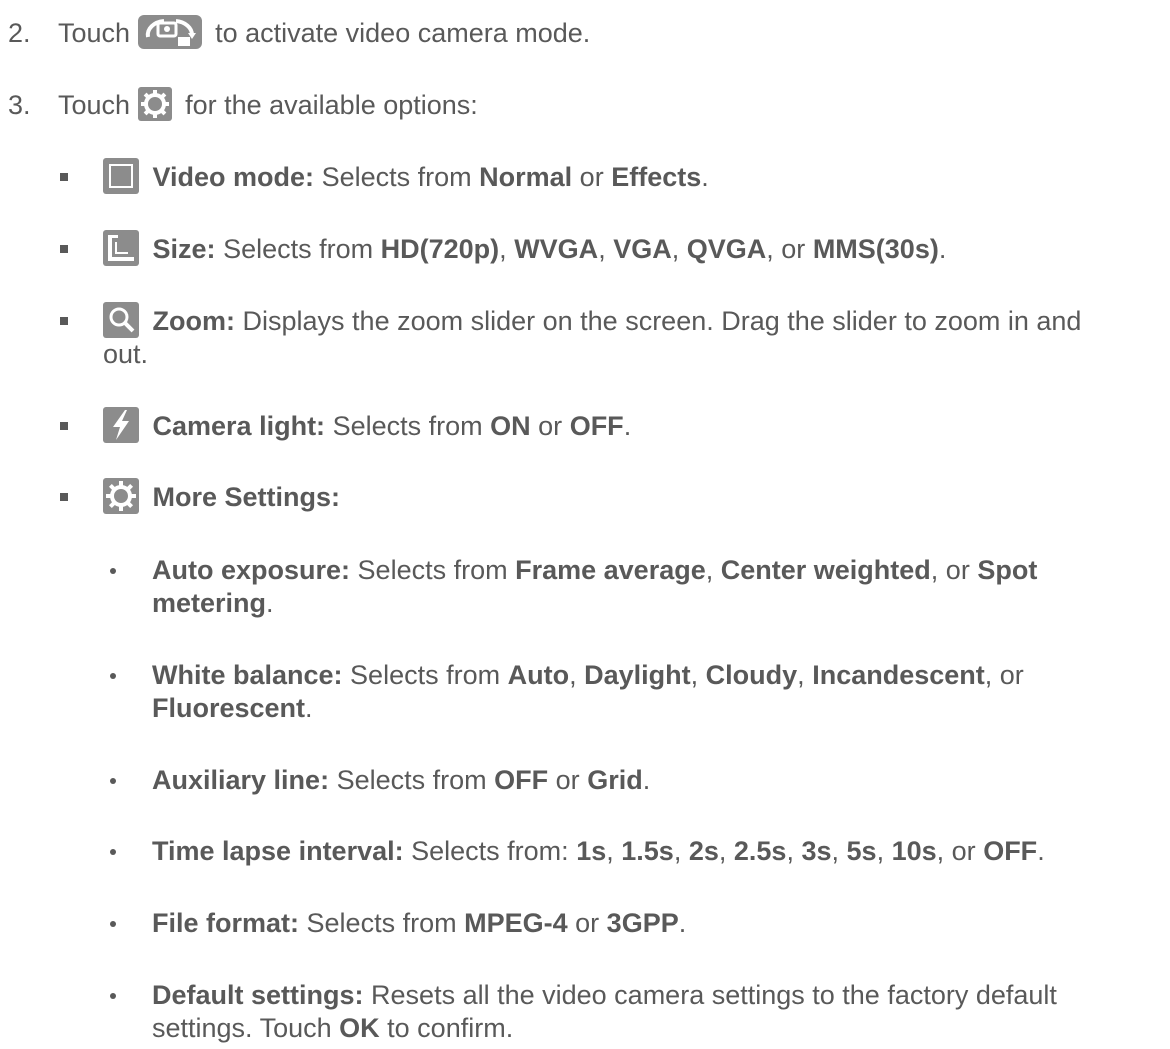  Describe the element at coordinates (726, 249) in the screenshot. I see `option-value: QVGA` at that location.